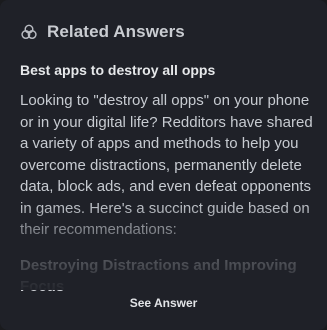  I want to click on card-title: Related Answers, so click(116, 31).